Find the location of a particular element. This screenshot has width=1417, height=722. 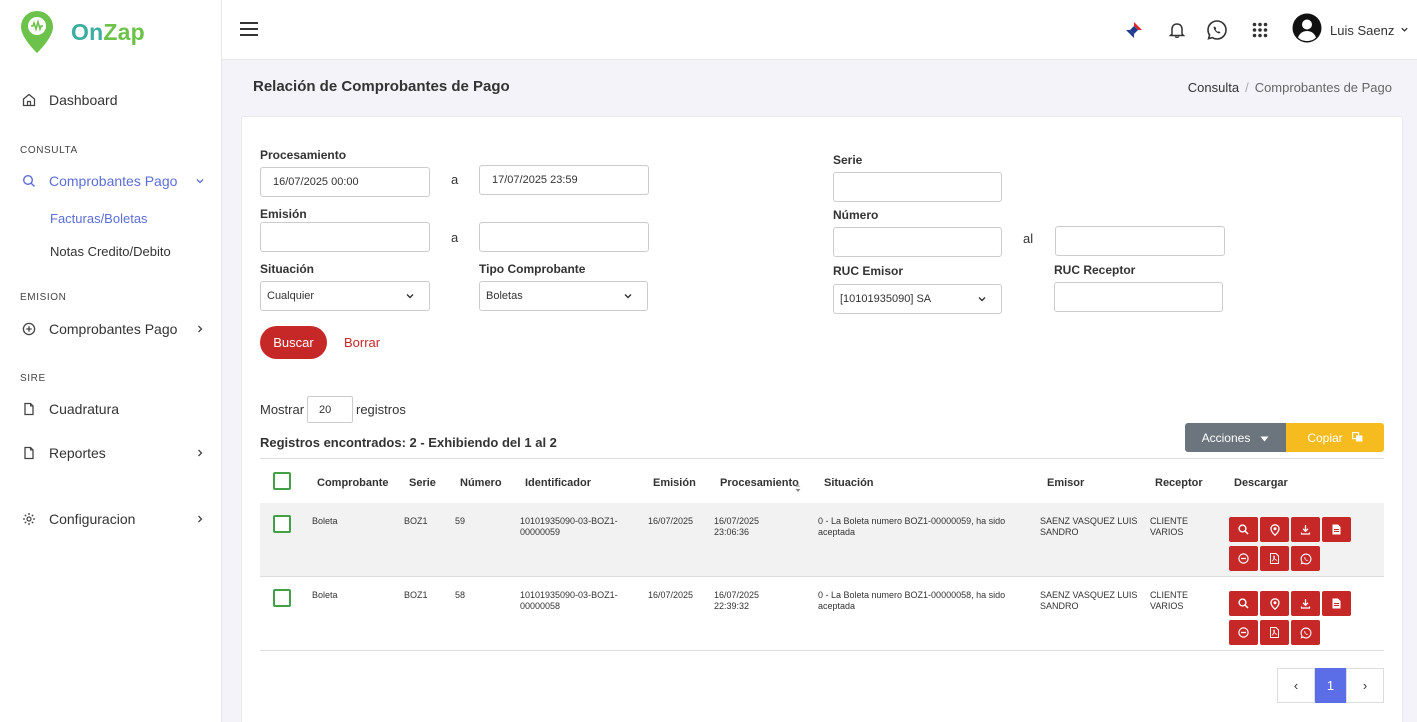

sidebar-item-consulta-comprobantes: Comprobantes Pago is located at coordinates (112, 181).